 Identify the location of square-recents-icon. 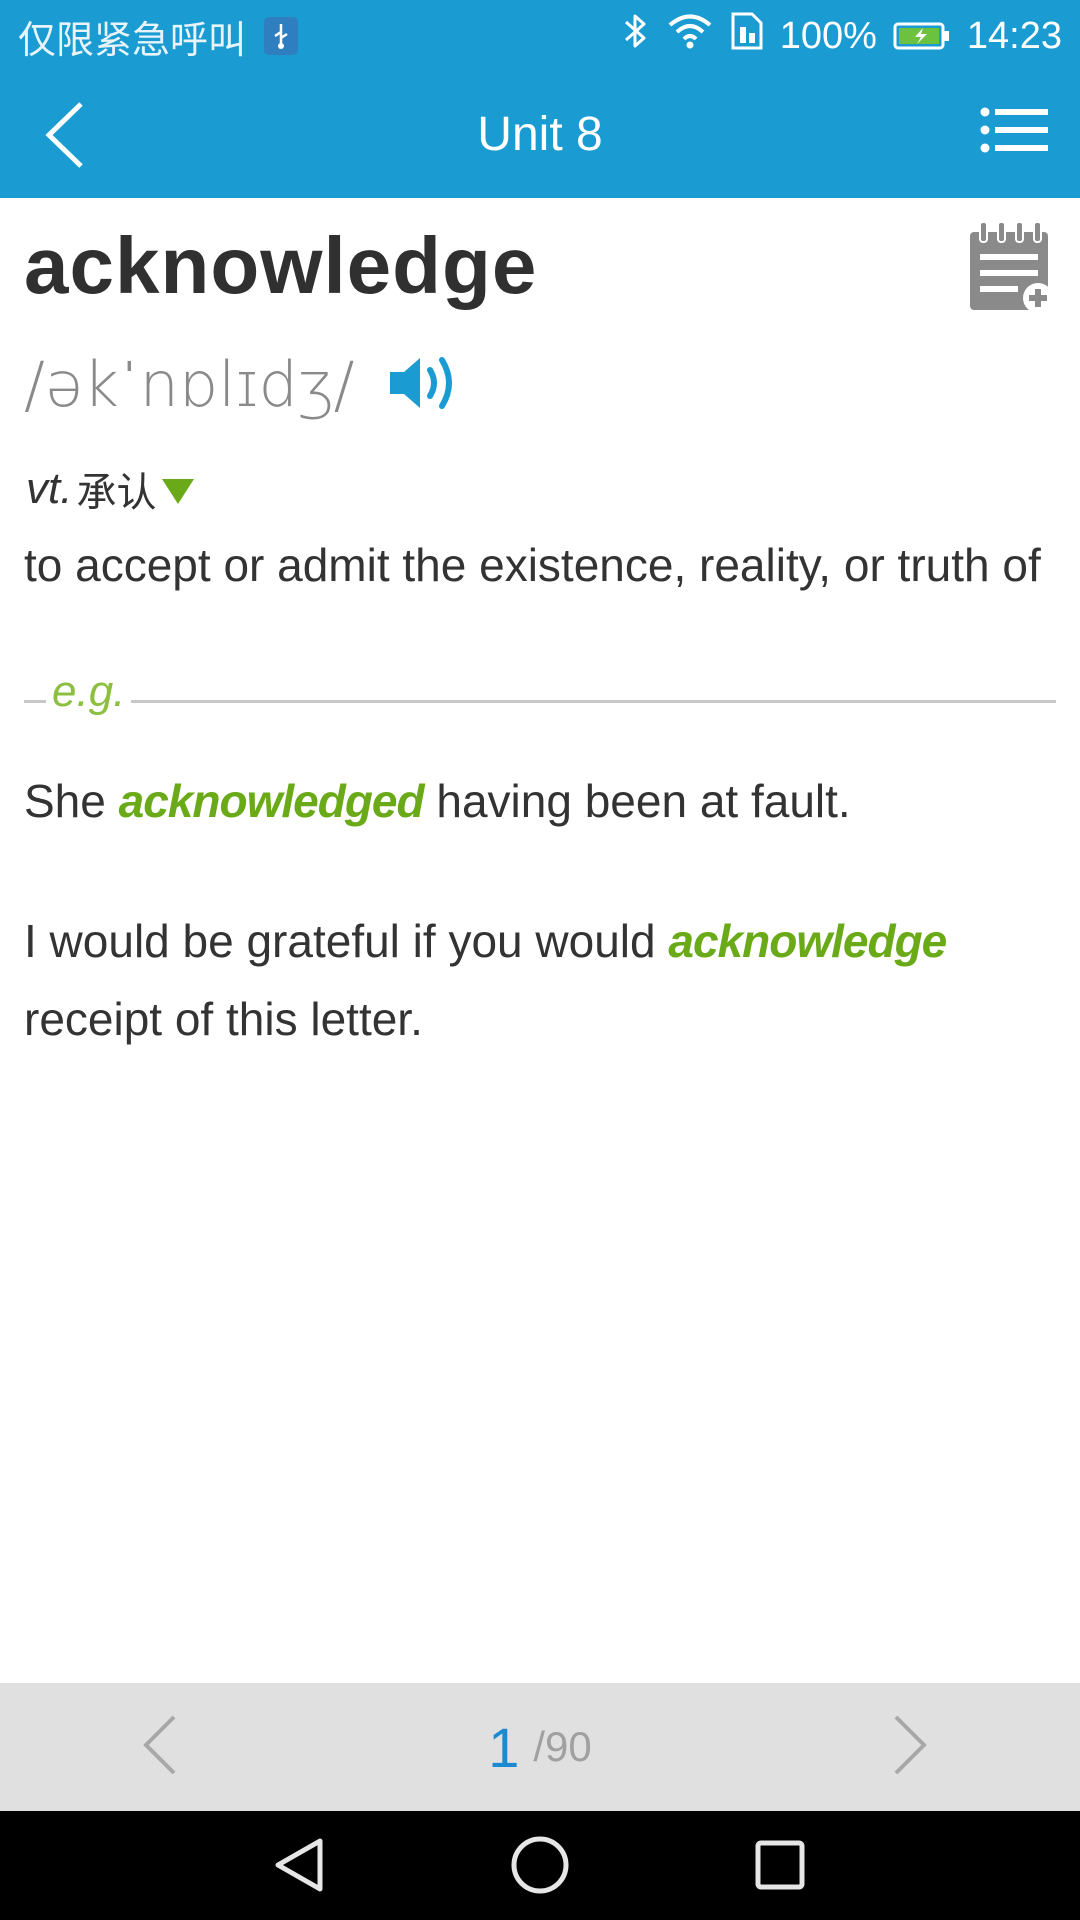
(780, 1865).